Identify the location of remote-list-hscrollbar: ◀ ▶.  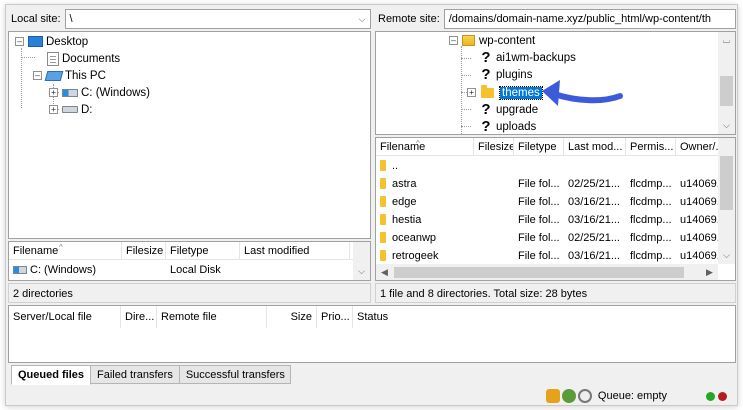
(547, 272).